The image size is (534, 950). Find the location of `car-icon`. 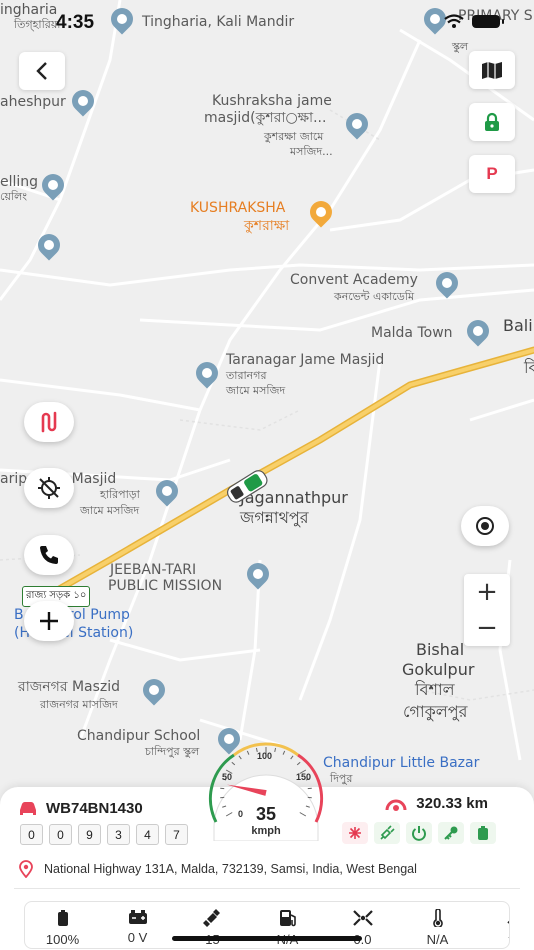

car-icon is located at coordinates (28, 808).